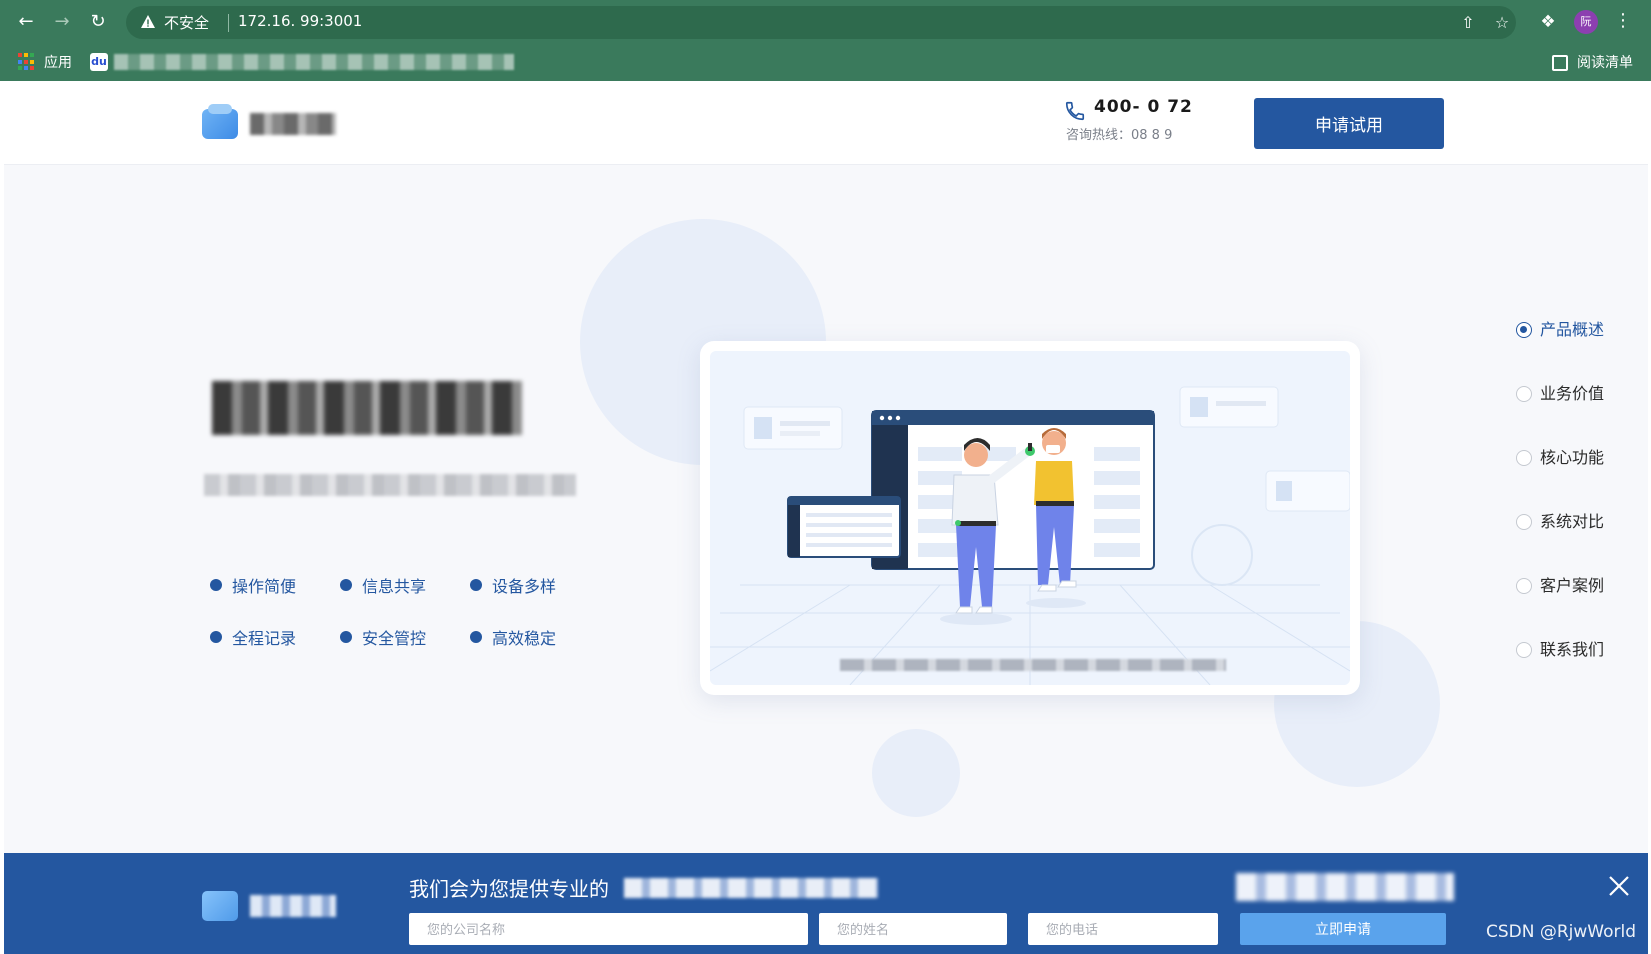  Describe the element at coordinates (405, 611) in the screenshot. I see `feature-list: 操作简便 信息共享 设备多样 全程记录 安全管控 高效稳定` at that location.